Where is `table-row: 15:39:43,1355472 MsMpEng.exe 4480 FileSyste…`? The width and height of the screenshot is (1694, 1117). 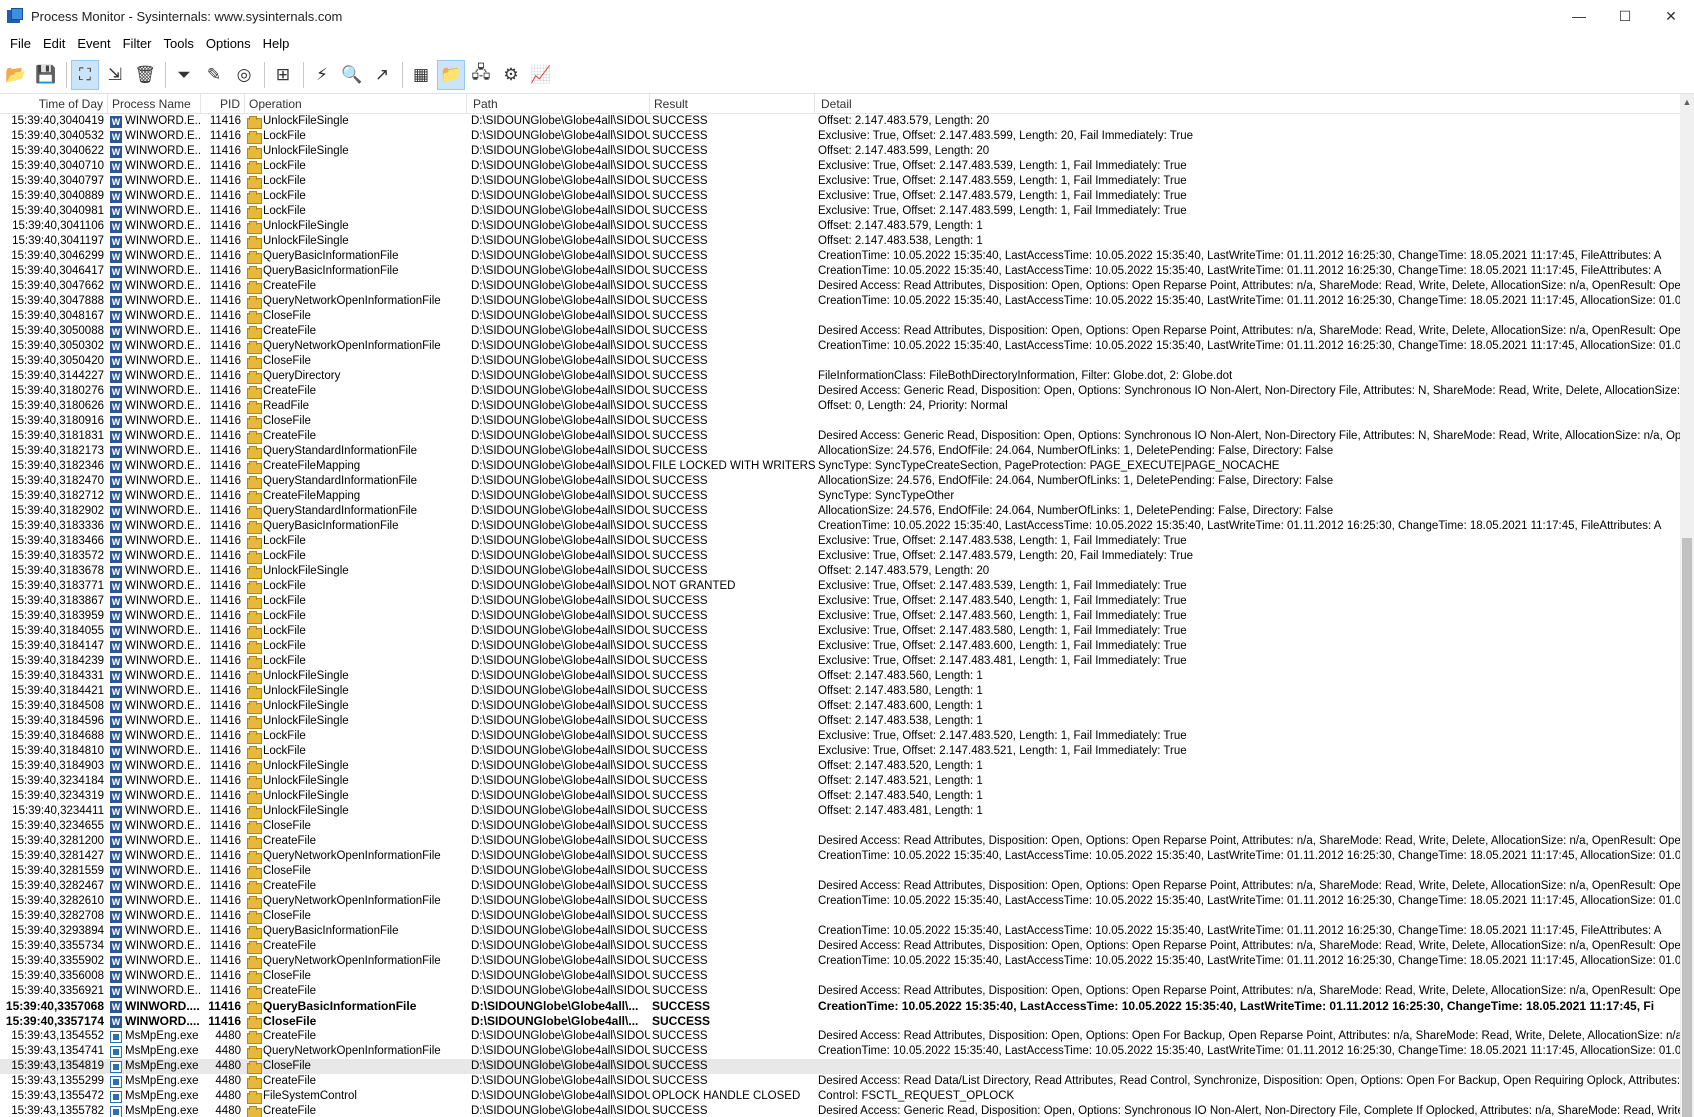 table-row: 15:39:43,1355472 MsMpEng.exe 4480 FileSyste… is located at coordinates (840, 1096).